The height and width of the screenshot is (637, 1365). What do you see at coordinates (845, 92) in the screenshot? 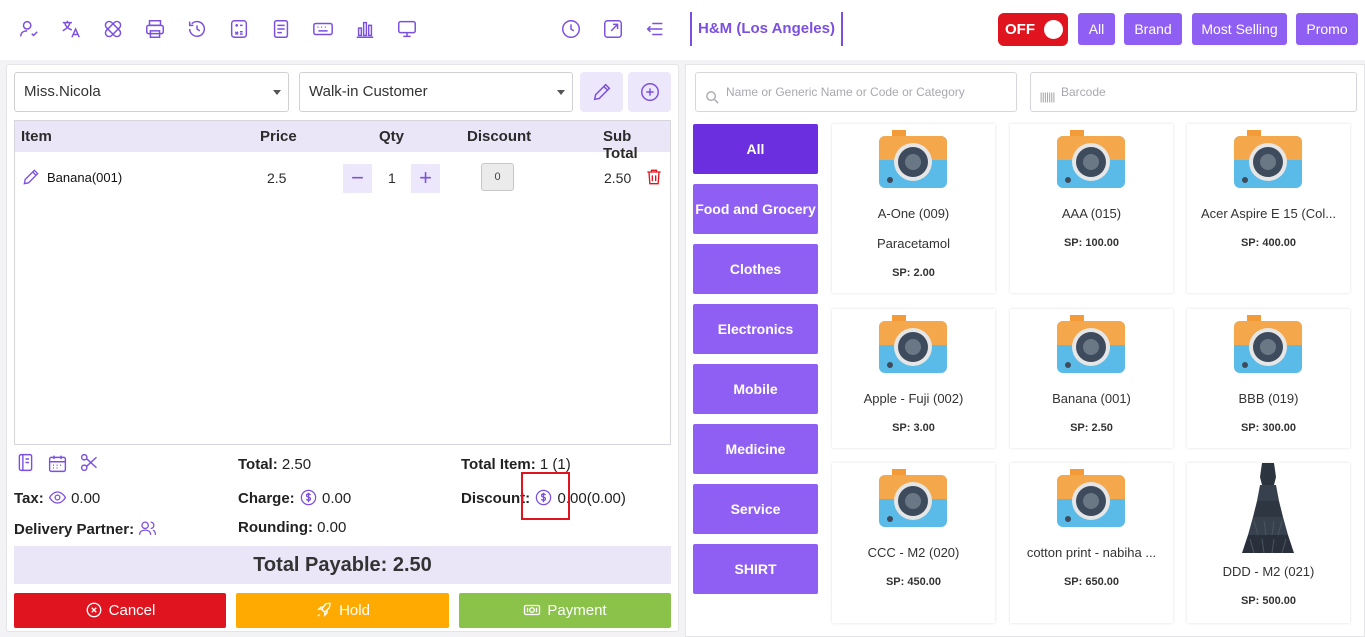
I see `search-placeholder: Name or Generic Name or Code or Category` at bounding box center [845, 92].